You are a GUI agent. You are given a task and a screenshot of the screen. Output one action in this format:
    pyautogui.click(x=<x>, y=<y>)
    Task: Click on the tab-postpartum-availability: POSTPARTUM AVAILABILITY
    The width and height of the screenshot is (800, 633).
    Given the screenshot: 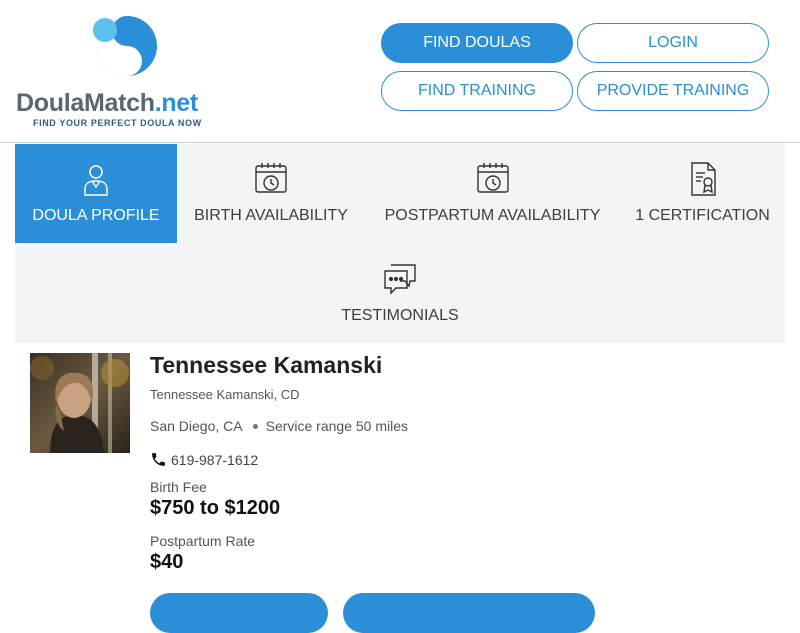 What is the action you would take?
    pyautogui.click(x=492, y=193)
    